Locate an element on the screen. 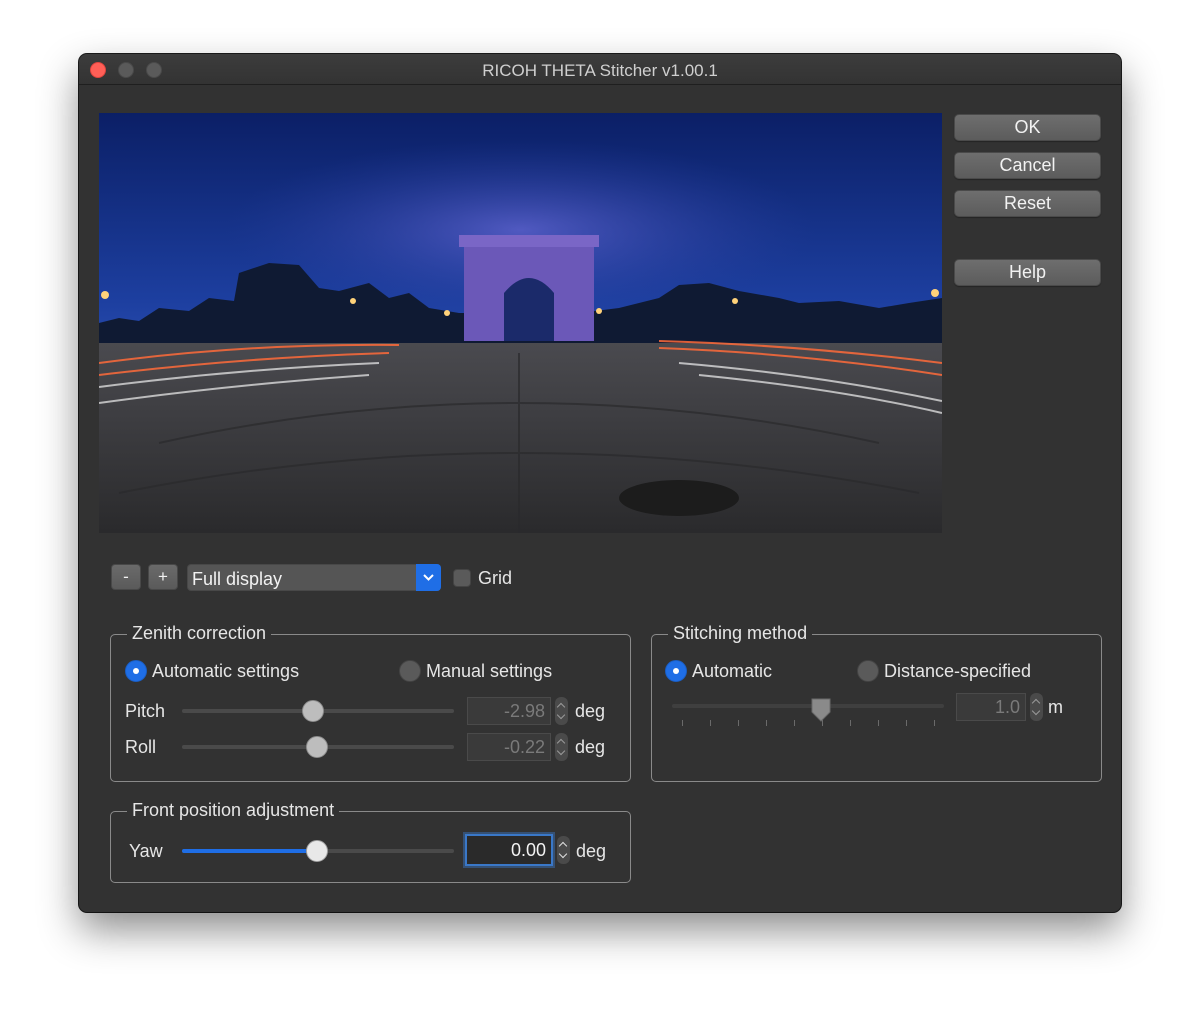 The height and width of the screenshot is (1016, 1200). distance-slider-track is located at coordinates (808, 706).